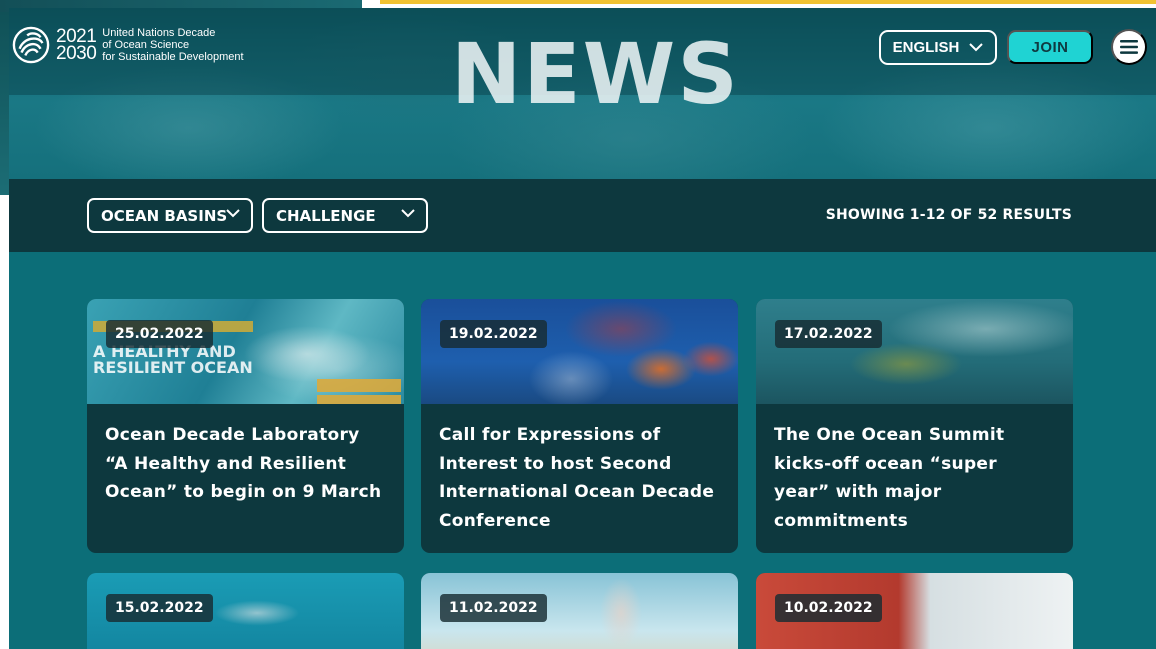  I want to click on news-card: 11.02.2022, so click(579, 611).